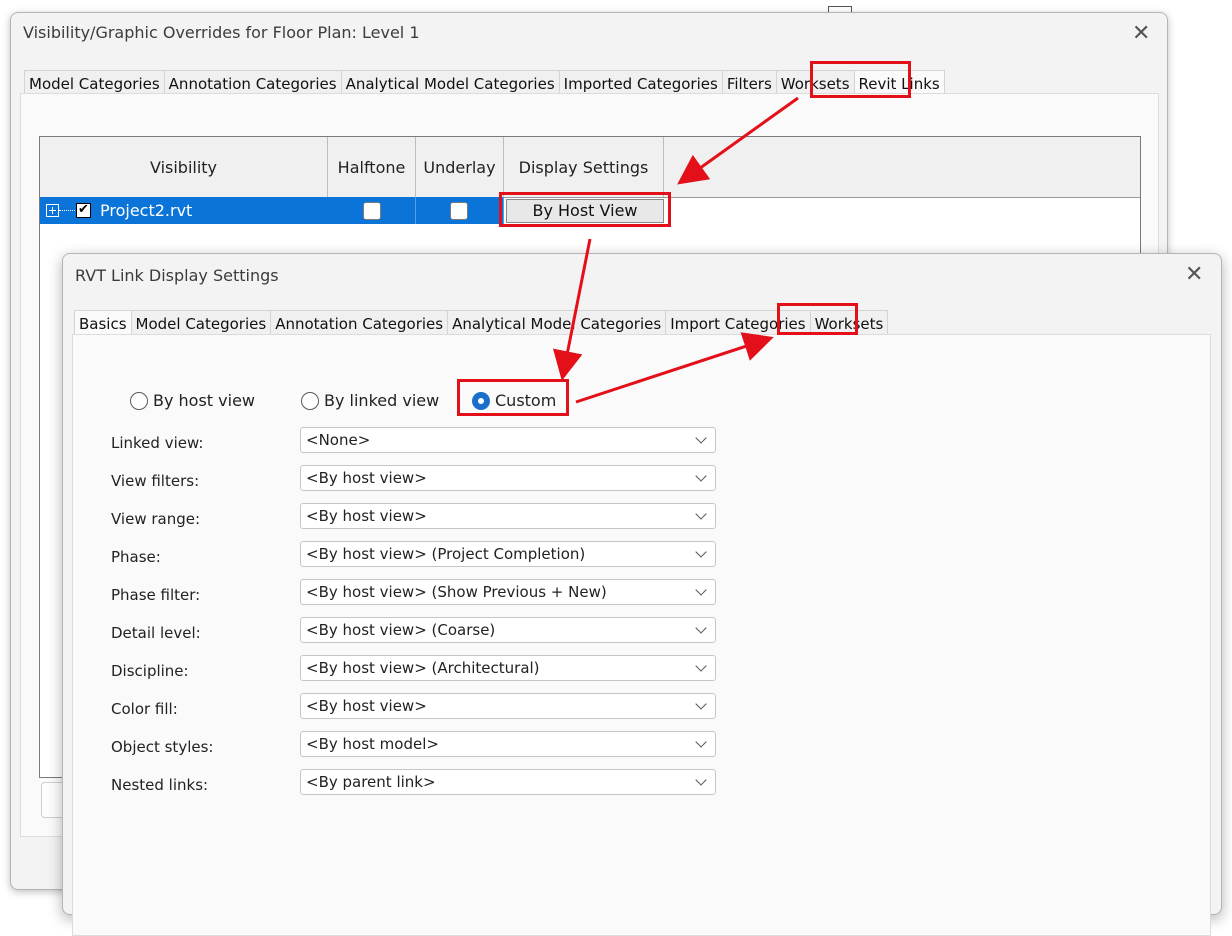 This screenshot has width=1232, height=936. Describe the element at coordinates (675, 250) in the screenshot. I see `annotation-arrows` at that location.